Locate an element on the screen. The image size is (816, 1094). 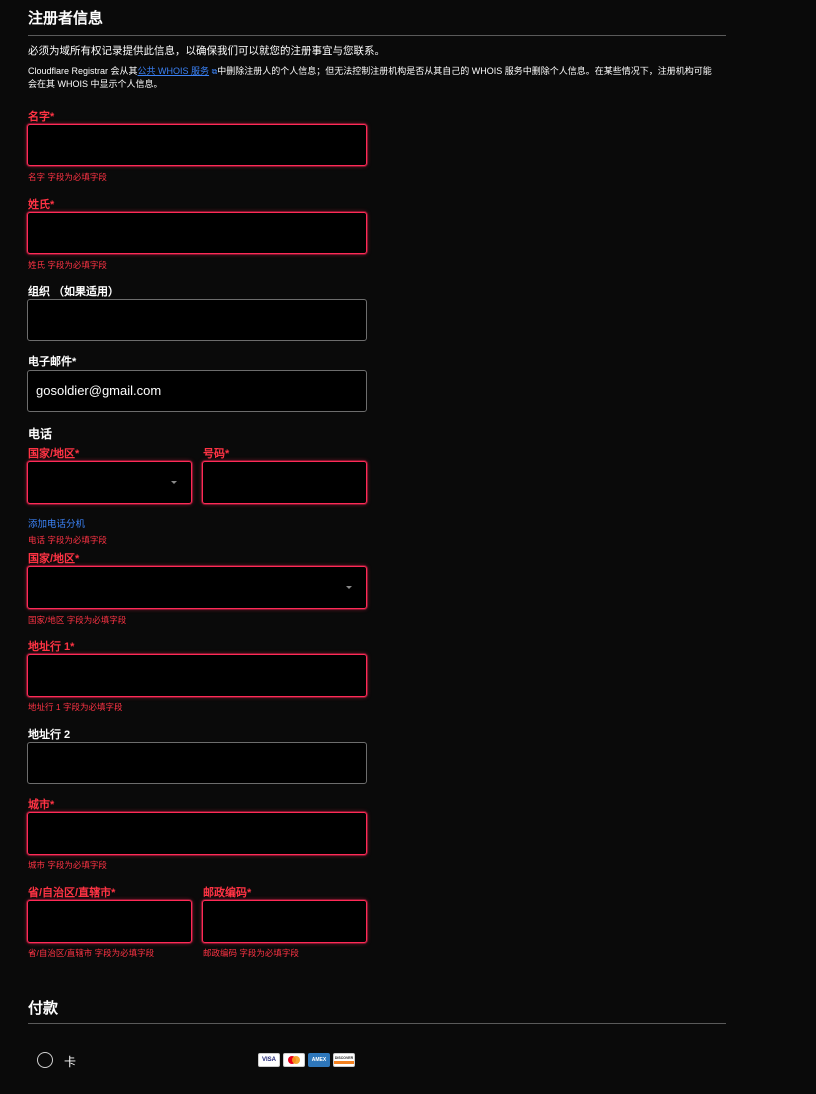
state-label: 省/自治区/直辖市* is located at coordinates (72, 893).